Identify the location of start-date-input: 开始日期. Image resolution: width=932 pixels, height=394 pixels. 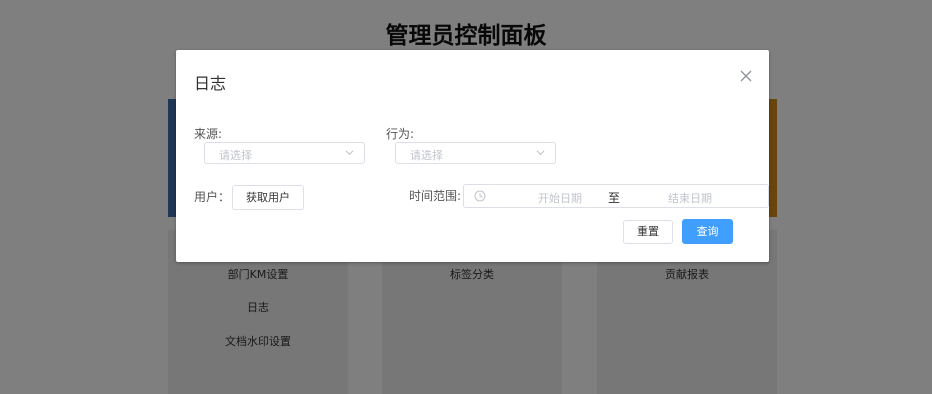
(560, 198).